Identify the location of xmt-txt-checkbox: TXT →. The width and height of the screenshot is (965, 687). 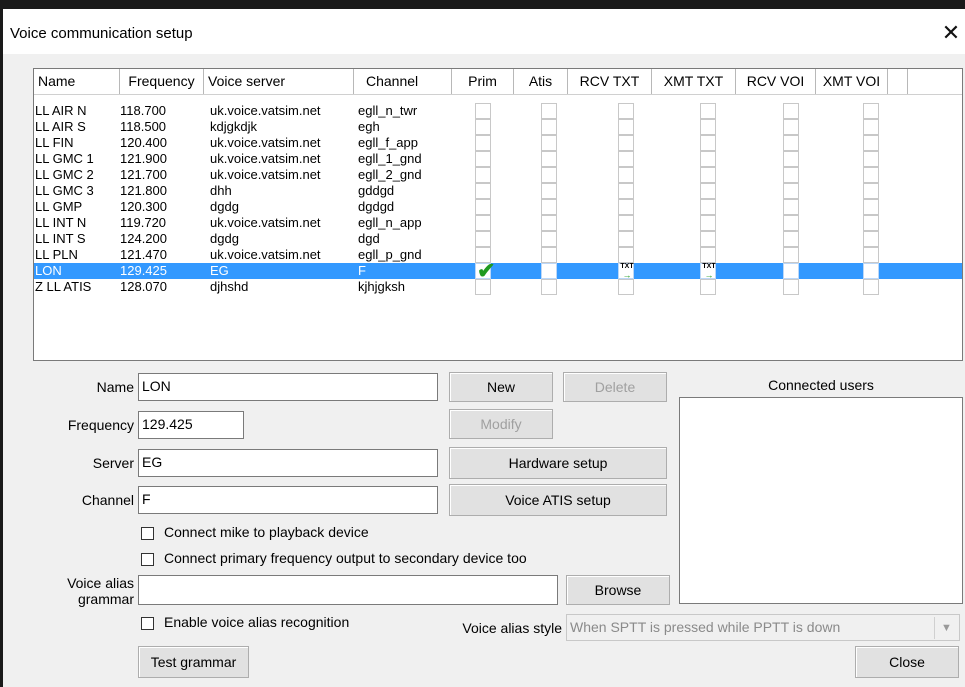
(708, 271).